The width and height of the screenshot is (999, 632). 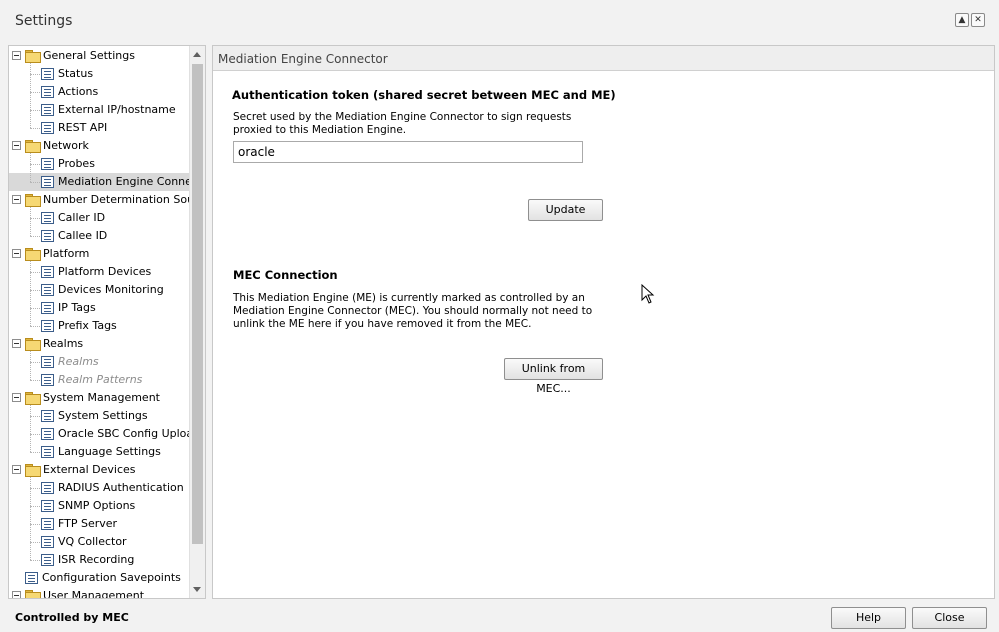 What do you see at coordinates (99, 308) in the screenshot?
I see `tree-item-ip-tags: IP Tags` at bounding box center [99, 308].